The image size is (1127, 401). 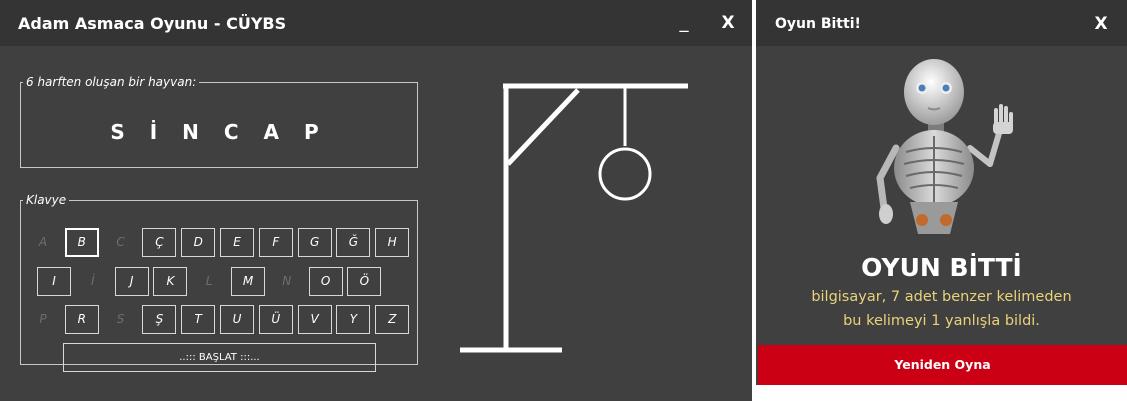 I want to click on key-f: F, so click(x=275, y=242).